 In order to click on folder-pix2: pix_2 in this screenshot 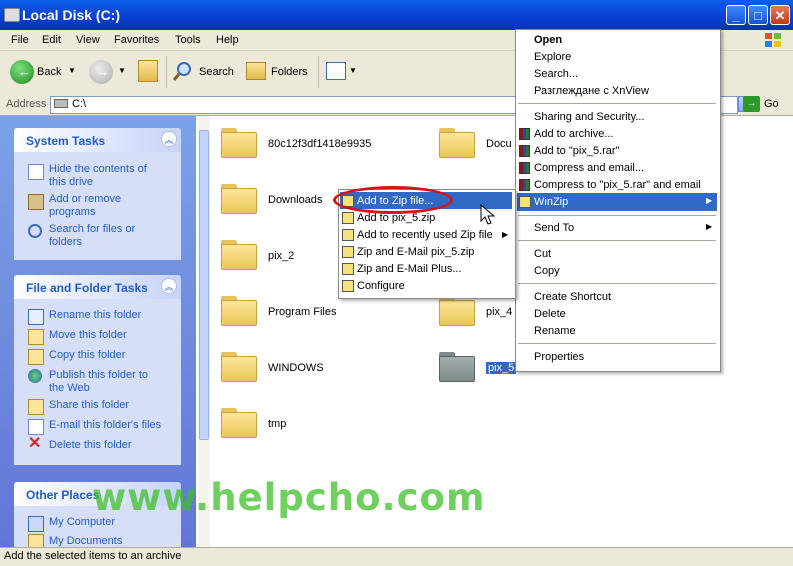, I will do `click(281, 256)`.